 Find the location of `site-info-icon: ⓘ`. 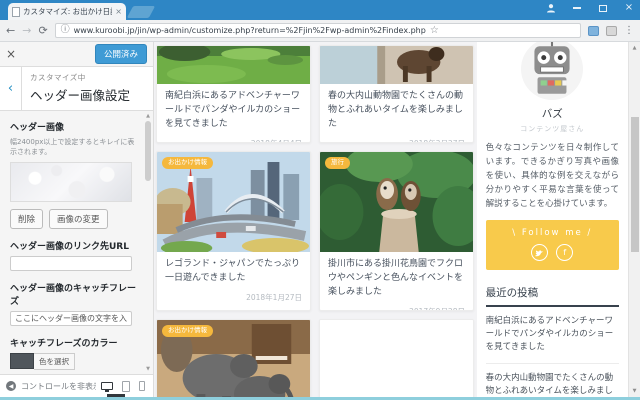

site-info-icon: ⓘ is located at coordinates (65, 30).